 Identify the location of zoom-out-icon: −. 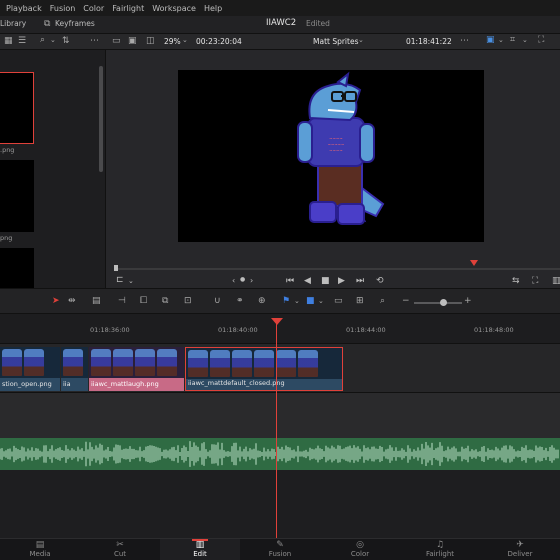
(406, 301).